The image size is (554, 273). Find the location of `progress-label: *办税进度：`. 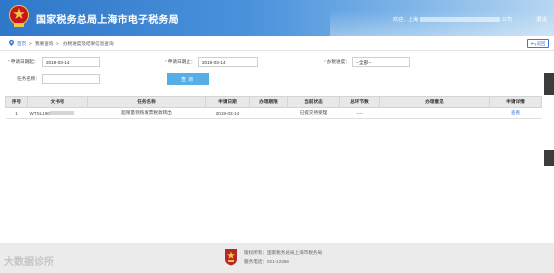

progress-label: *办税进度： is located at coordinates (337, 62).